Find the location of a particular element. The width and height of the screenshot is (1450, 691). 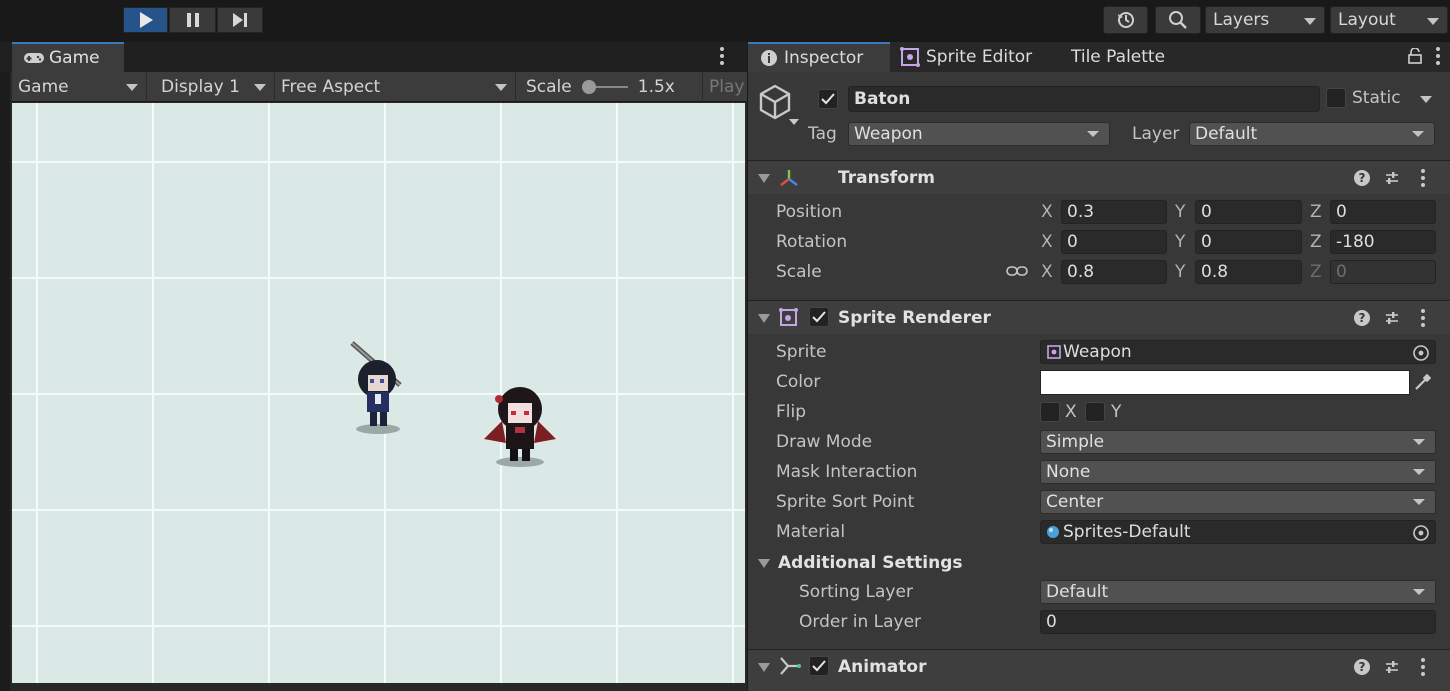

scale-y-input: 0.8 is located at coordinates (1248, 272).